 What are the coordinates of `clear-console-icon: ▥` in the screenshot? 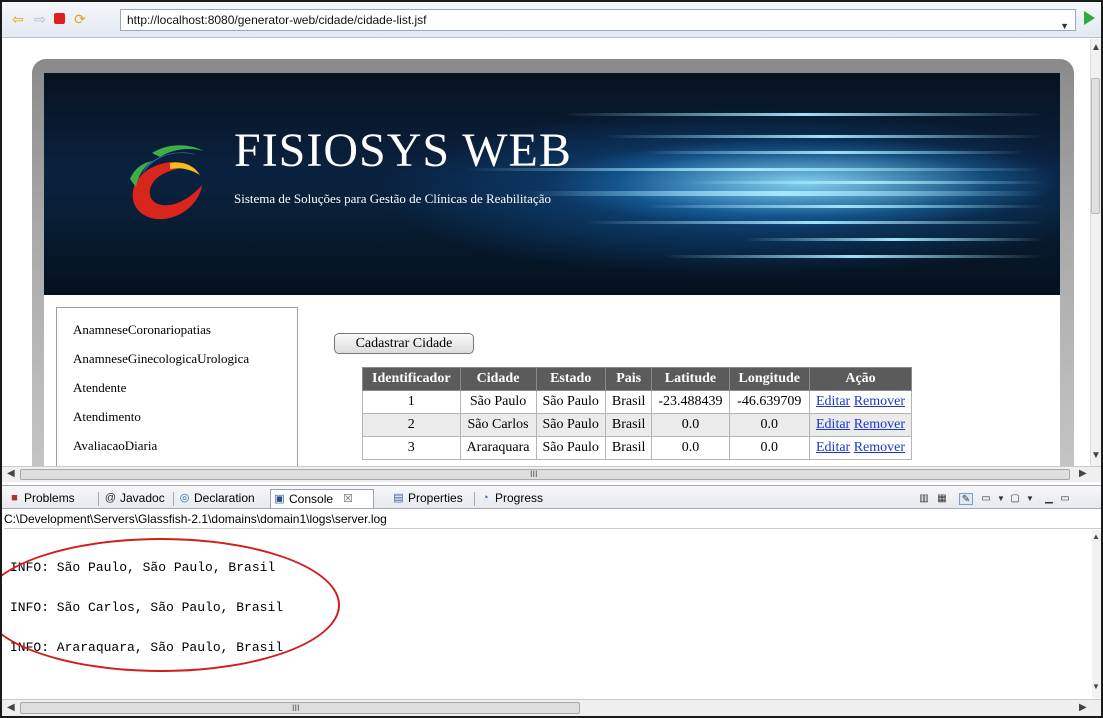 It's located at (924, 499).